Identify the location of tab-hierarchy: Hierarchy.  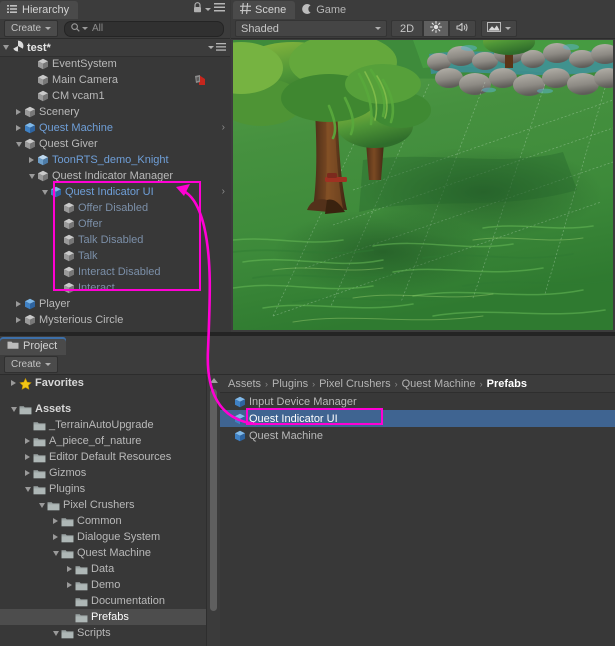
(39, 10).